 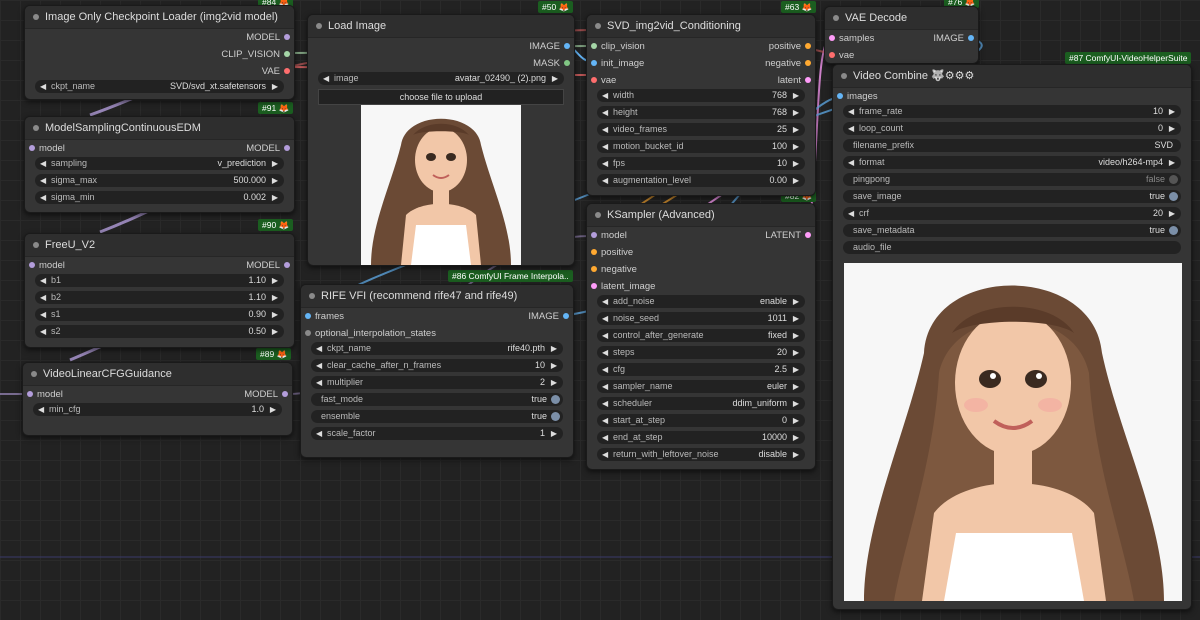 What do you see at coordinates (808, 235) in the screenshot?
I see `output-socket-latent` at bounding box center [808, 235].